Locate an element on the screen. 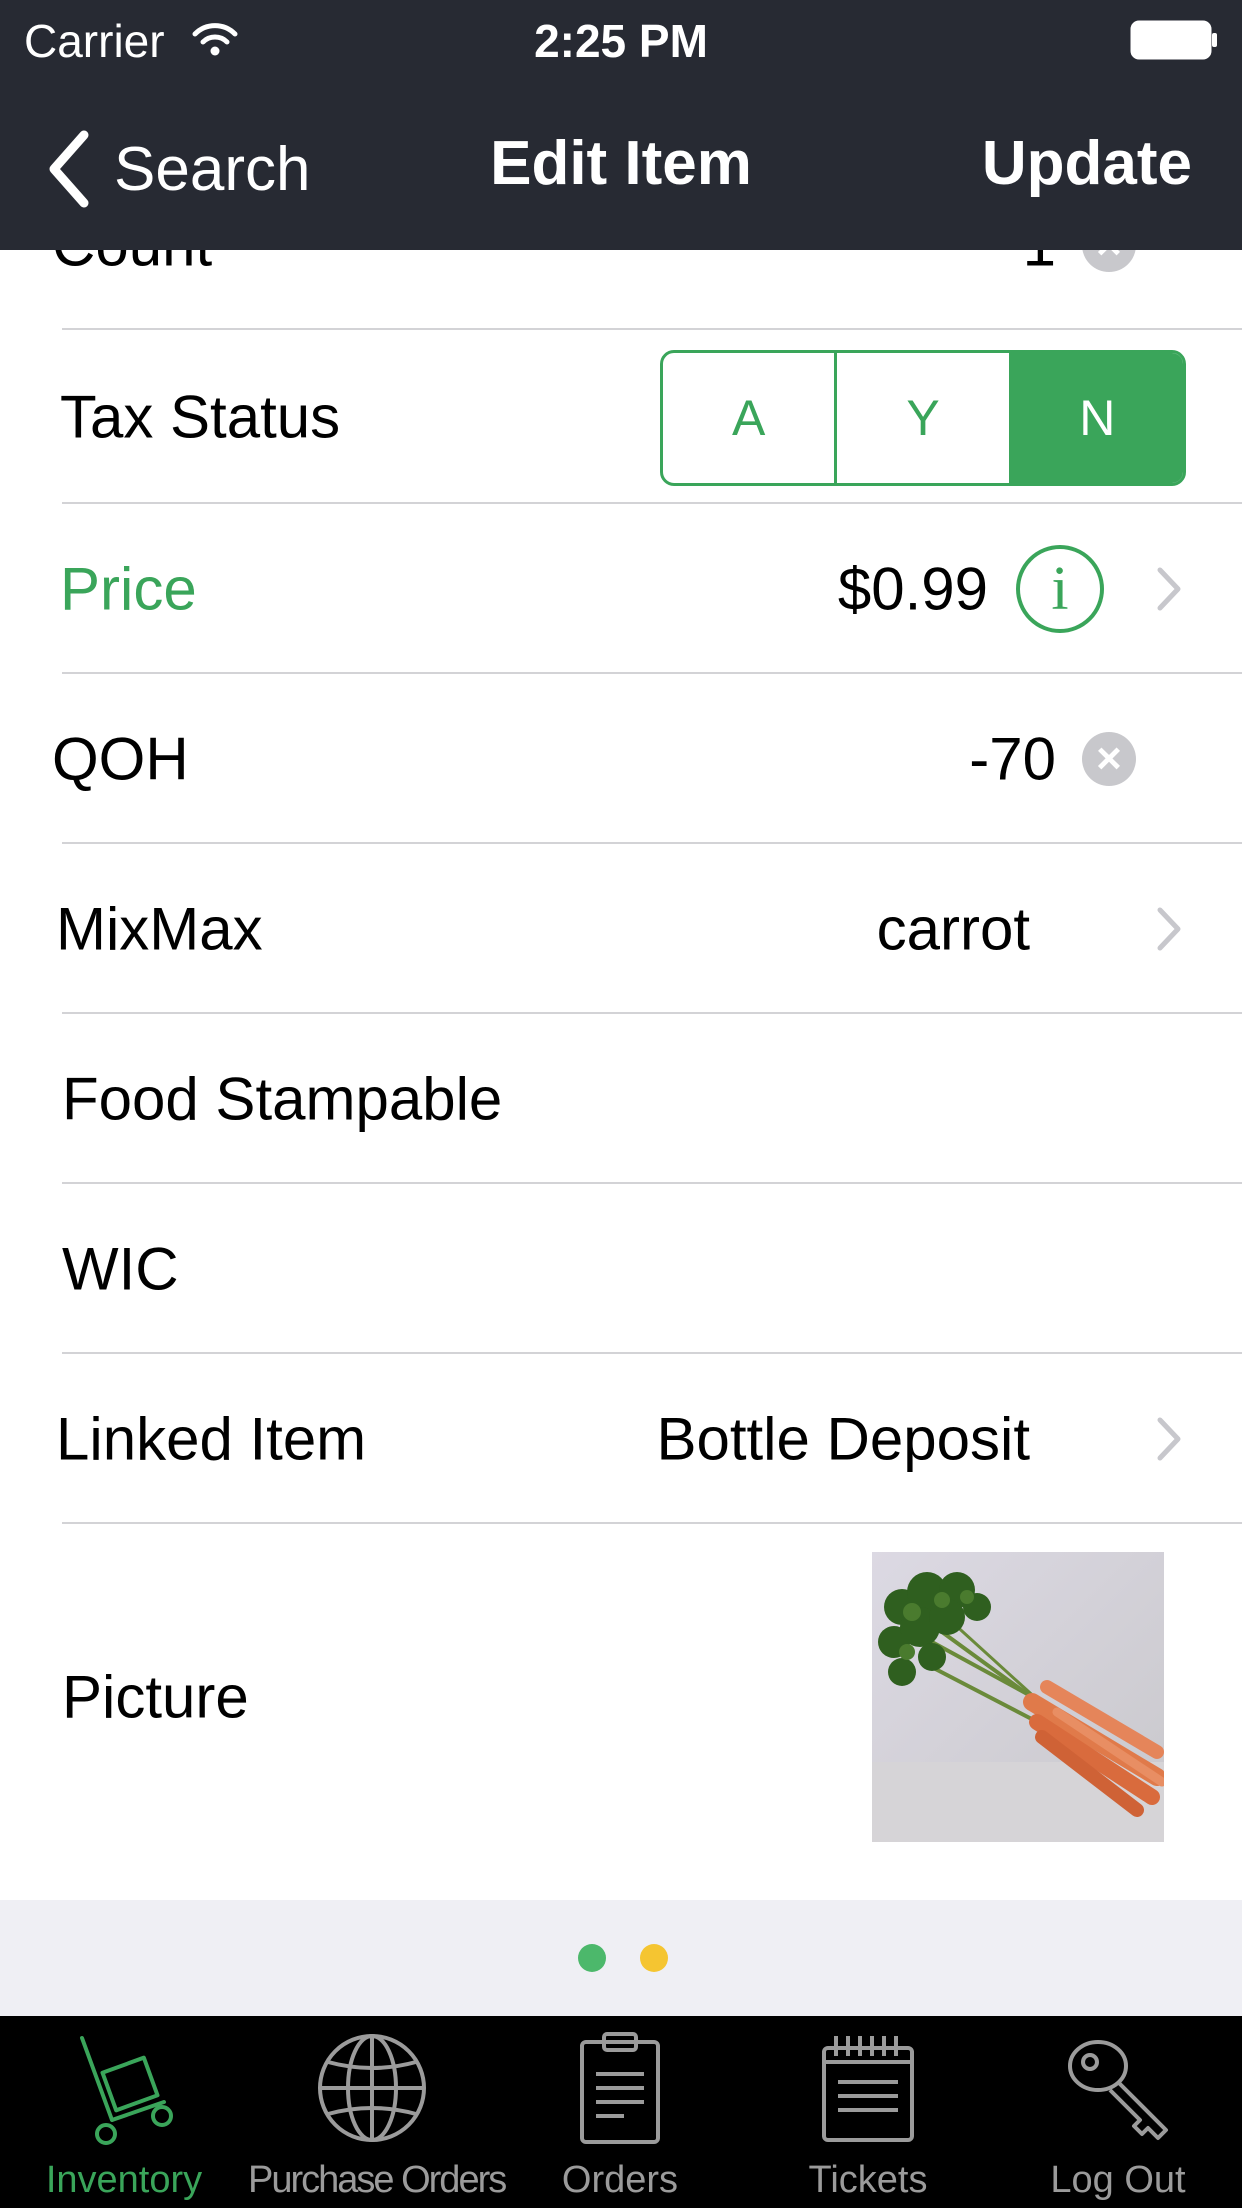  tax-status-segmented-control: A Y N is located at coordinates (923, 418).